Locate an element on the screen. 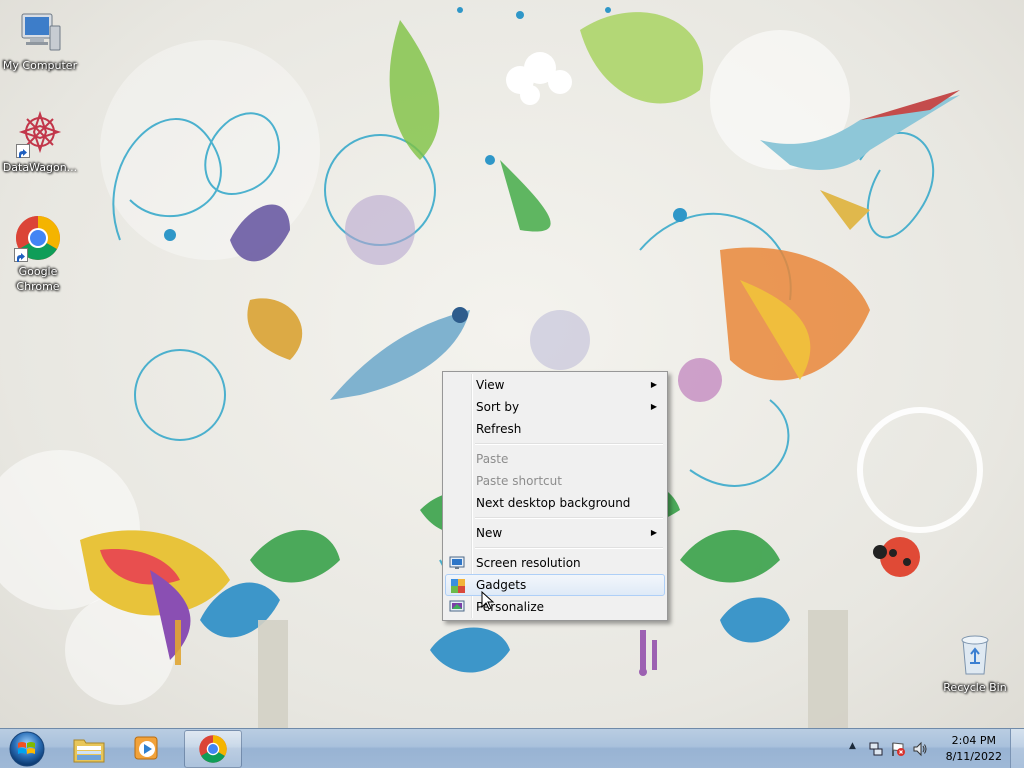 The height and width of the screenshot is (768, 1024). menu-item-paste: Paste is located at coordinates (555, 459).